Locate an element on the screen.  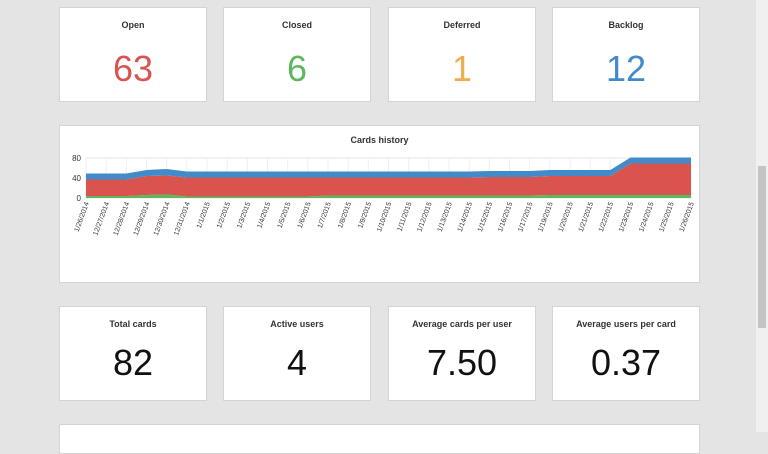
stat-label: Average cards per user is located at coordinates (462, 324).